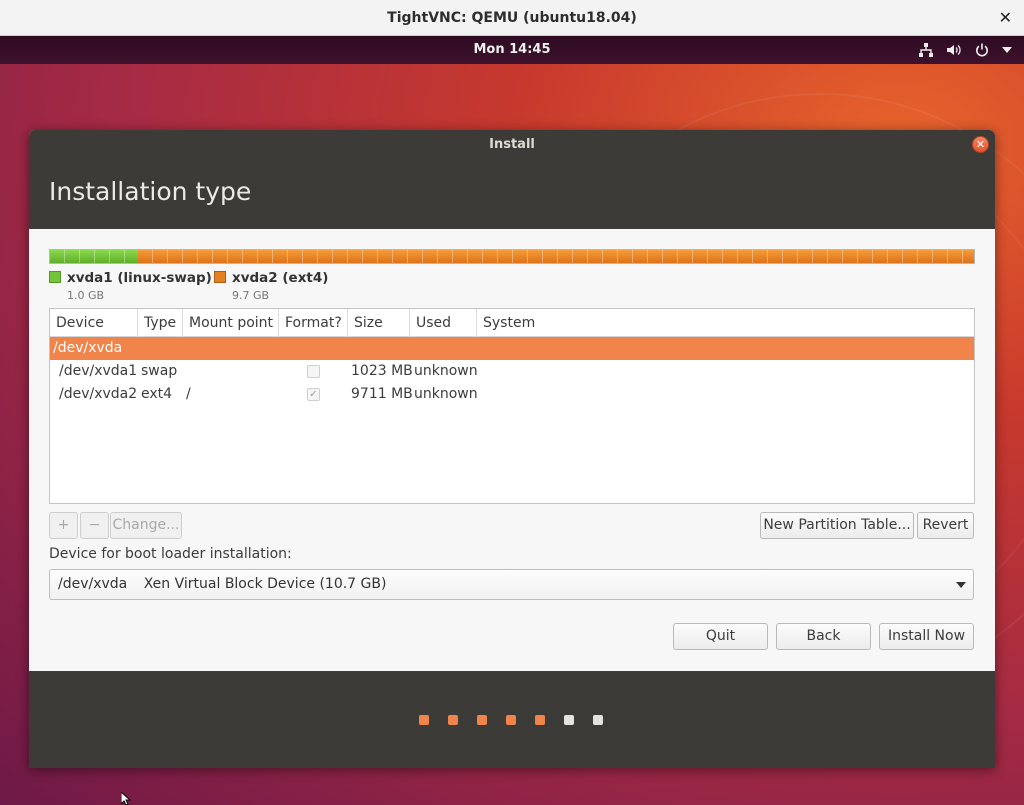 This screenshot has width=1024, height=805. I want to click on column-header-device: Device, so click(94, 323).